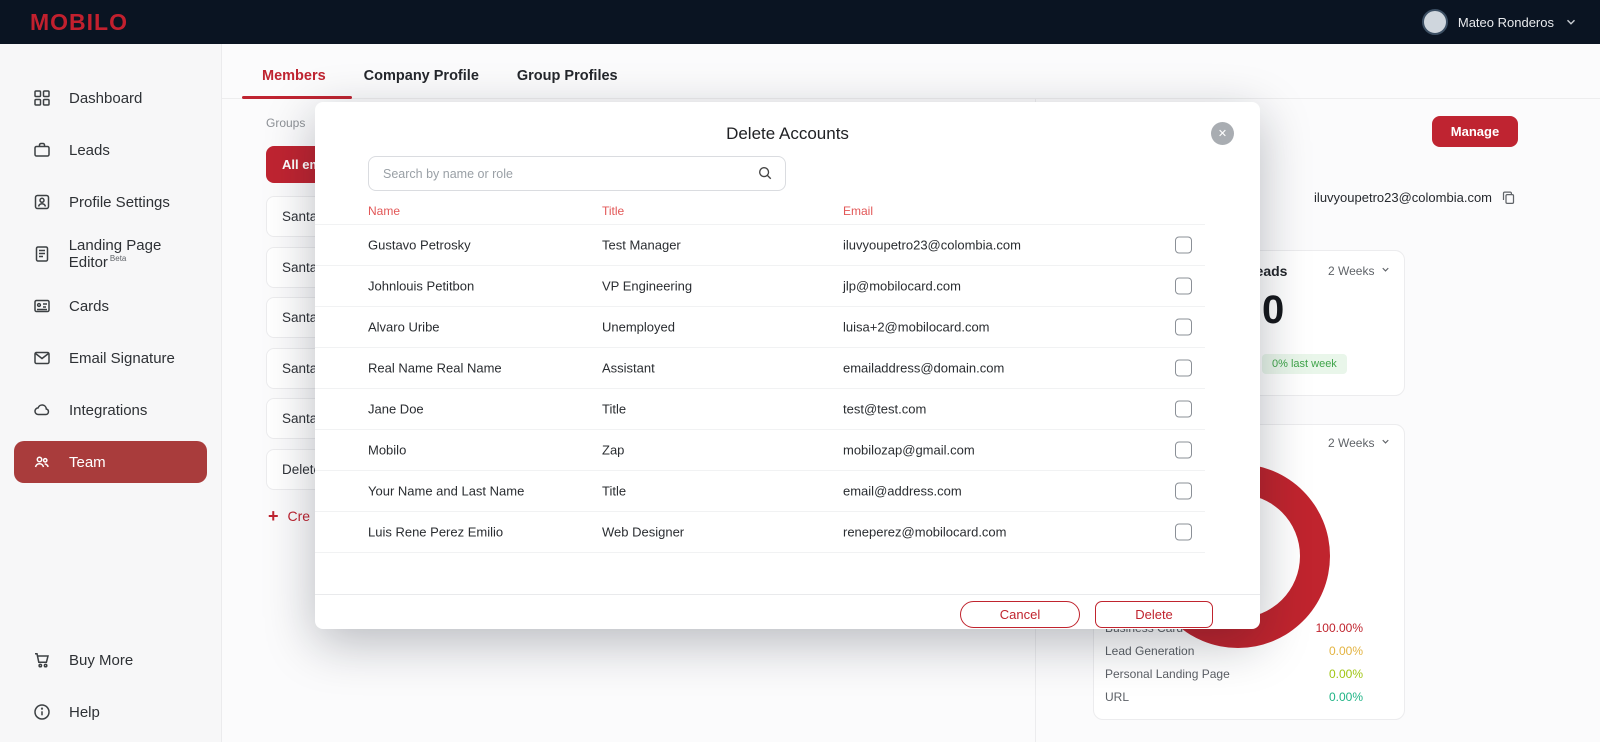 The image size is (1600, 742). I want to click on legend-item: Lead Generation 0.00%, so click(1234, 651).